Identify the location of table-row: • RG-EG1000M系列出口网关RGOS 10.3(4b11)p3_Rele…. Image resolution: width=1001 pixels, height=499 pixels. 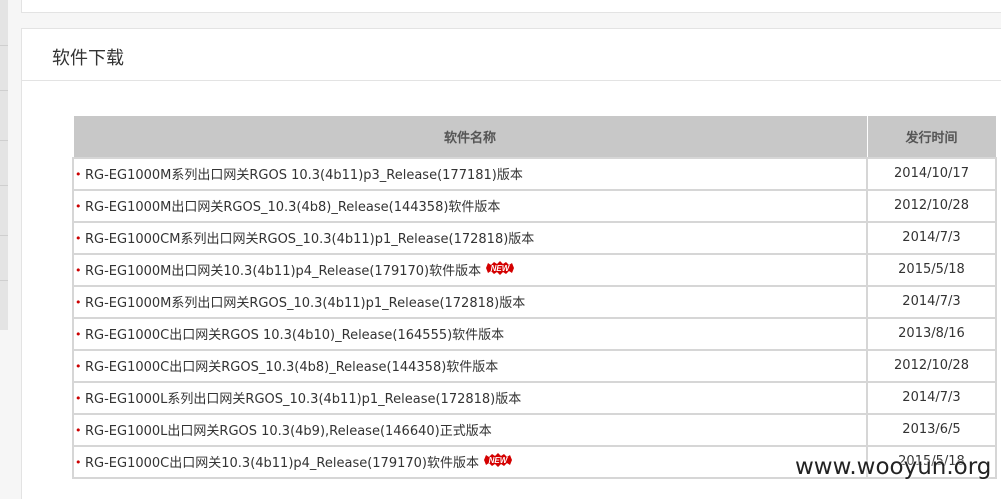
(534, 173).